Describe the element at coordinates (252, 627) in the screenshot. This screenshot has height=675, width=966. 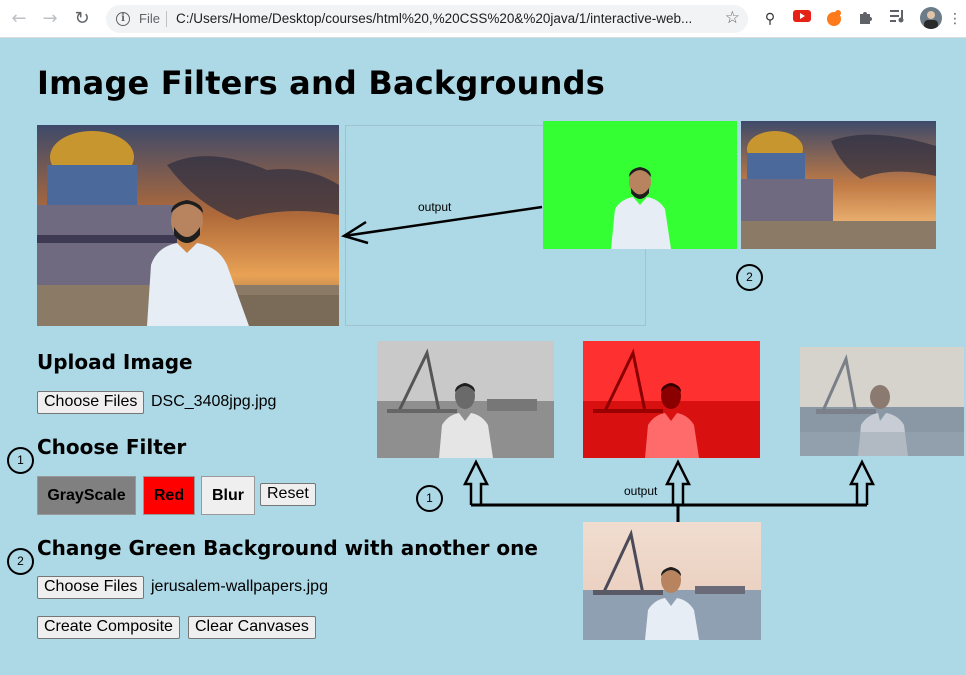
I see `clear-canvases-button: Clear Canvases` at that location.